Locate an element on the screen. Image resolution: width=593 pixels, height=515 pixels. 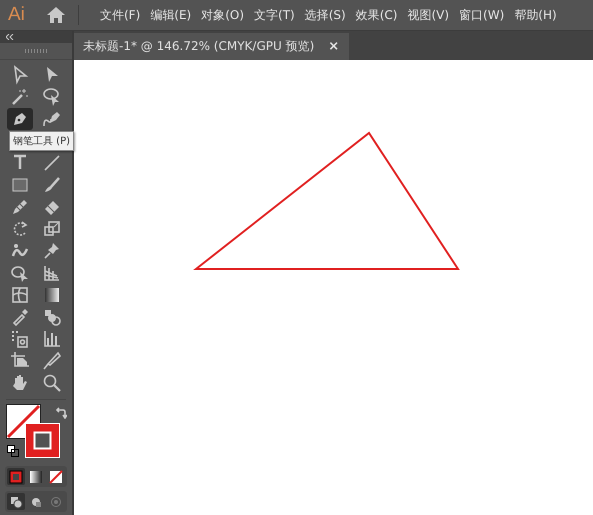
document-title: 未标题-1* @ 146.72% (CMYK/GPU 预览) is located at coordinates (198, 46).